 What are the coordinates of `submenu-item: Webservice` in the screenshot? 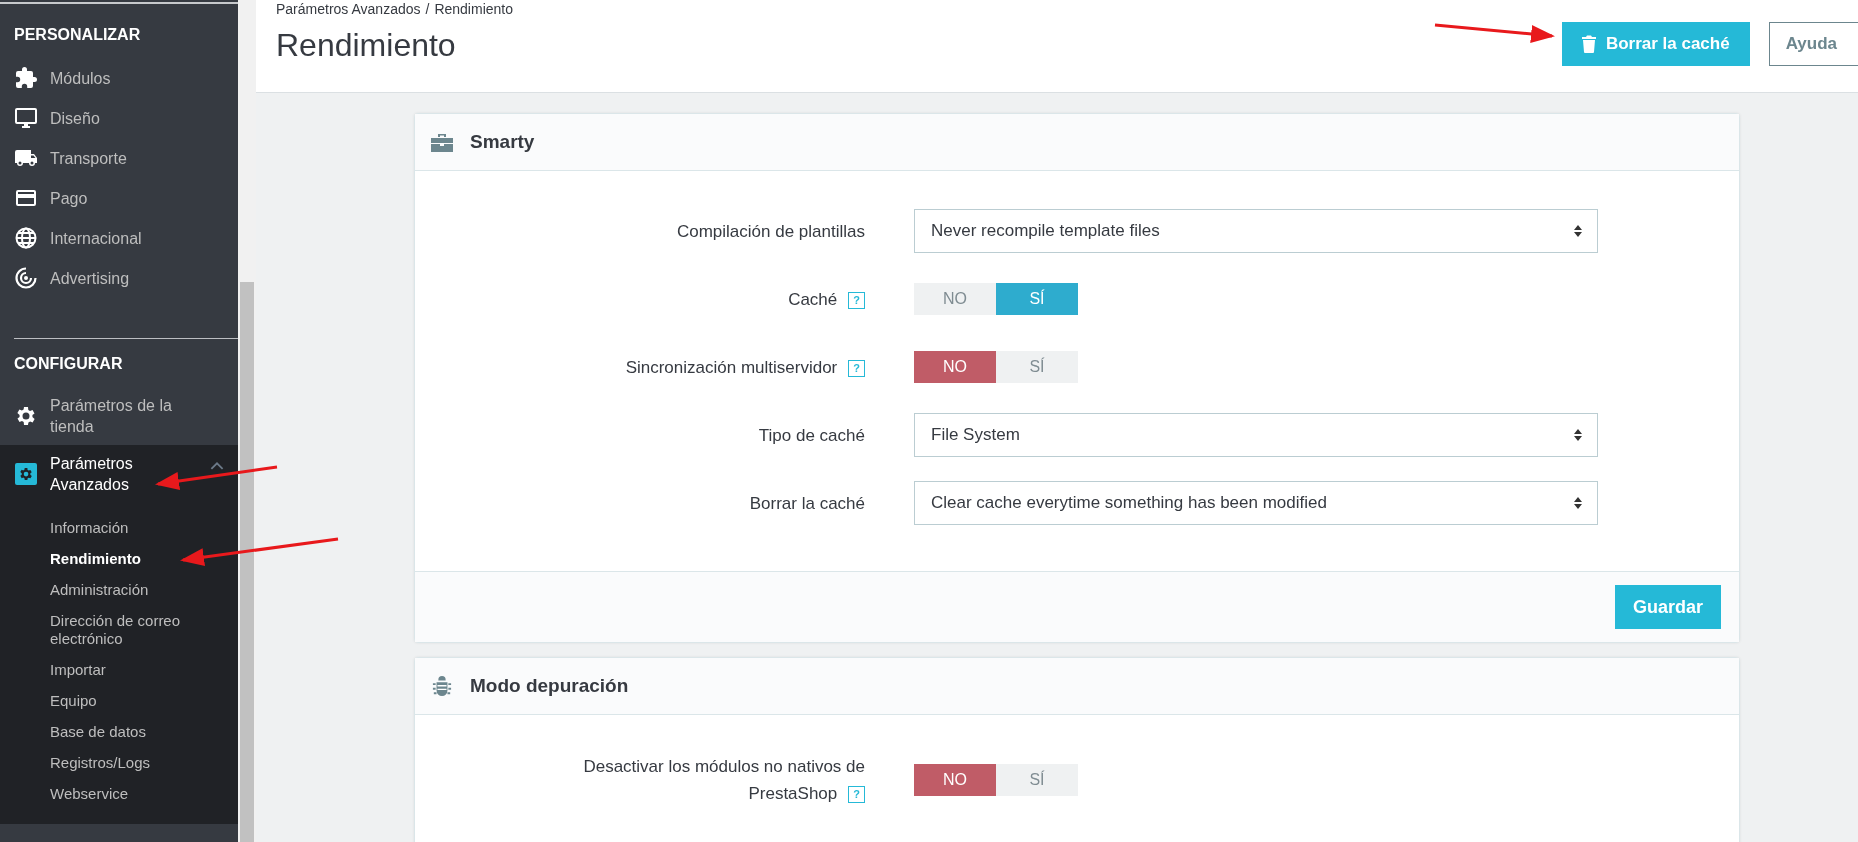 It's located at (144, 794).